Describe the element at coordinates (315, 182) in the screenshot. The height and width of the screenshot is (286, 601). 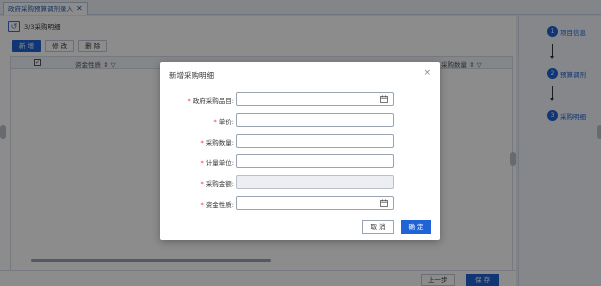
I see `amount-input` at that location.